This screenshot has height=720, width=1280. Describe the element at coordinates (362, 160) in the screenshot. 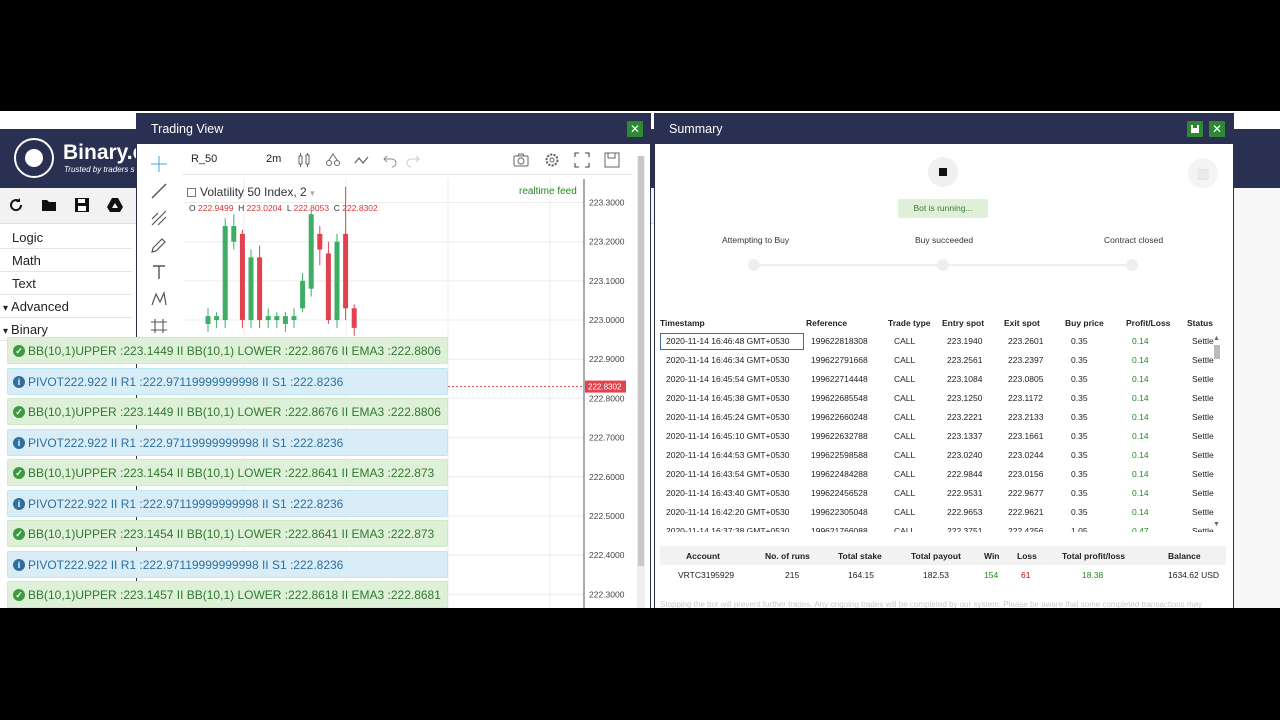

I see `line-type-icon` at that location.